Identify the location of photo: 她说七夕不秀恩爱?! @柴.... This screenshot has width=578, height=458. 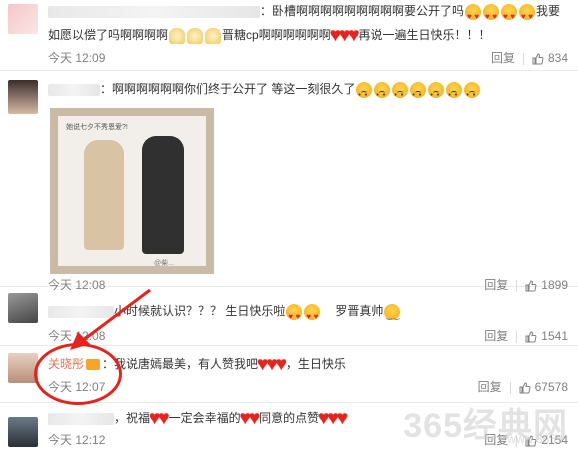
(132, 191).